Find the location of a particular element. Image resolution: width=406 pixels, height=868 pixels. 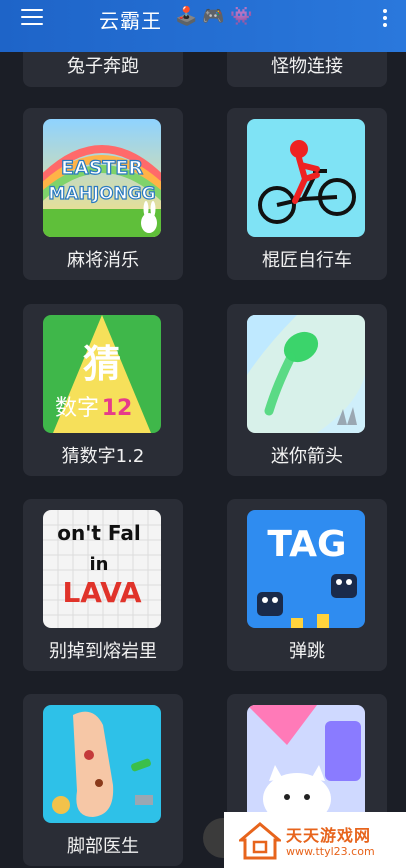

game-title: 棍匠自行车 is located at coordinates (307, 260).